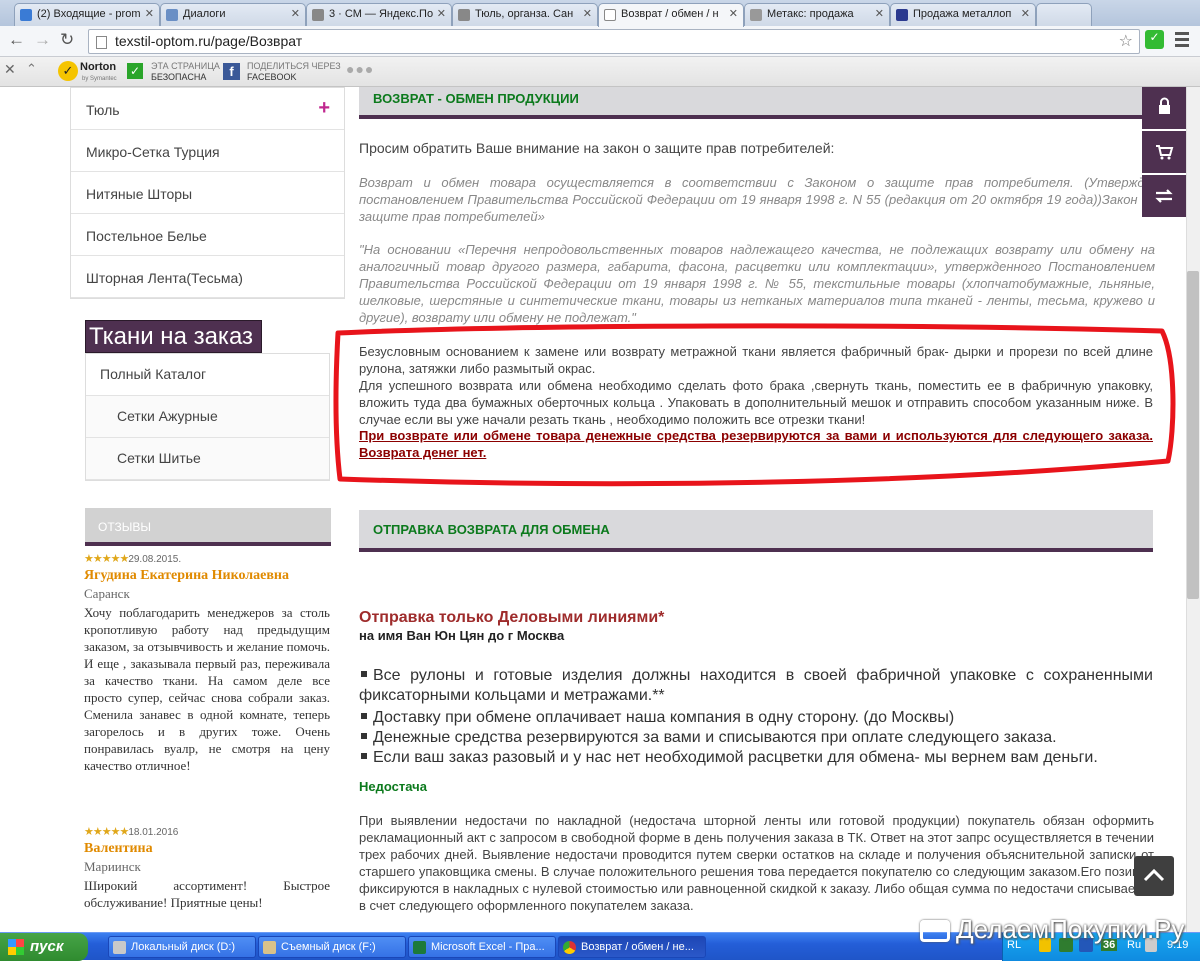  Describe the element at coordinates (172, 15) in the screenshot. I see `dialog-icon` at that location.